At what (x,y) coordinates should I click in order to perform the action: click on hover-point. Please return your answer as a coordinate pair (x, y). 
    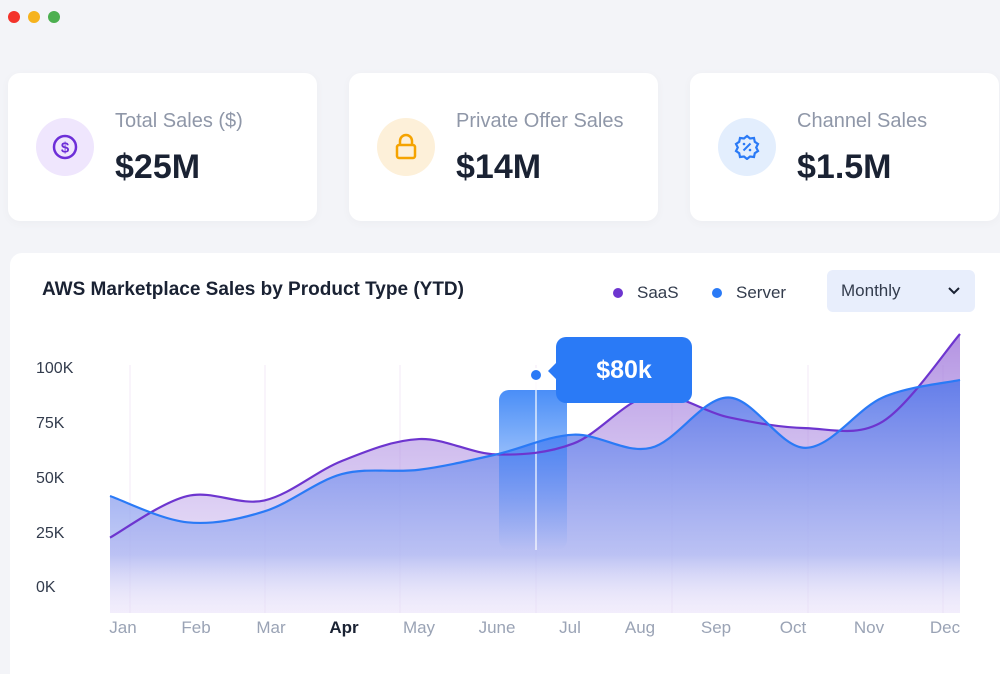
    Looking at the image, I should click on (536, 375).